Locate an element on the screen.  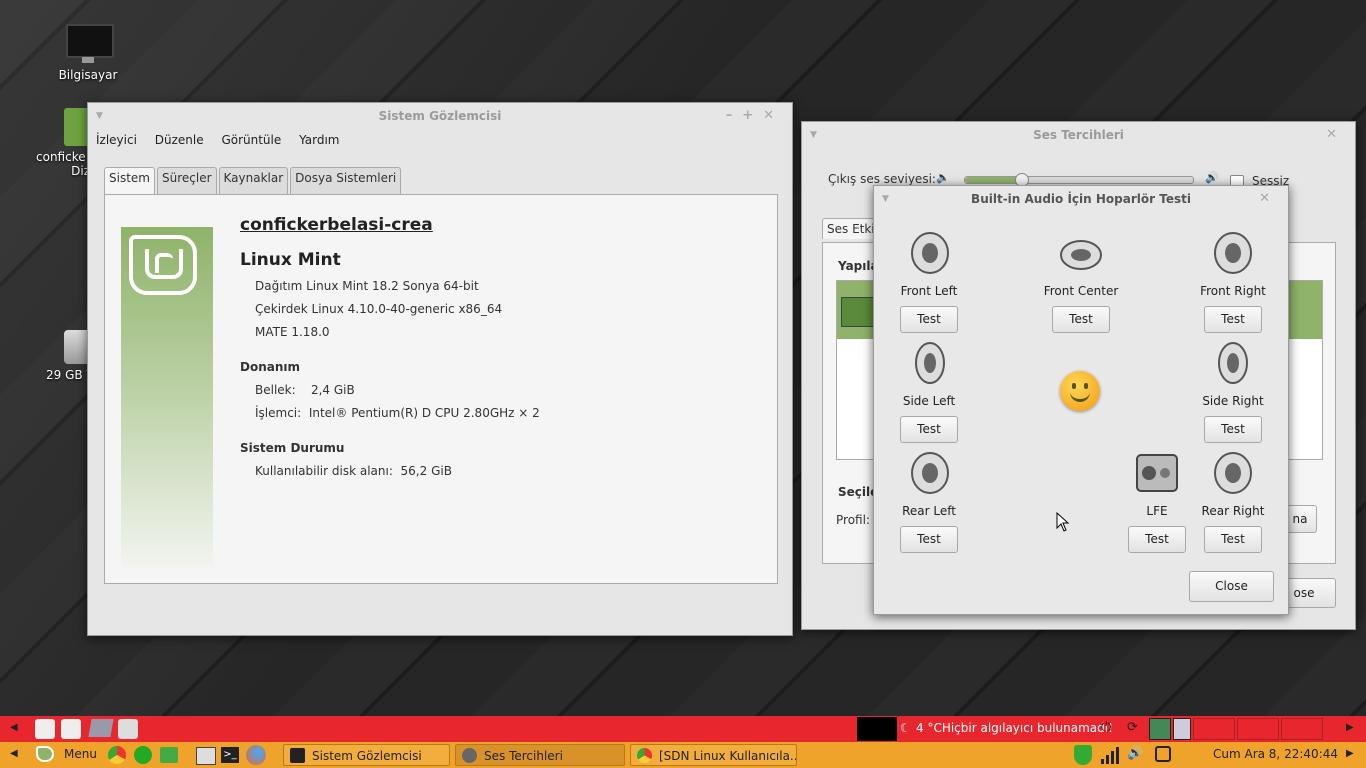
disk-value: 56,2 GiB is located at coordinates (426, 471).